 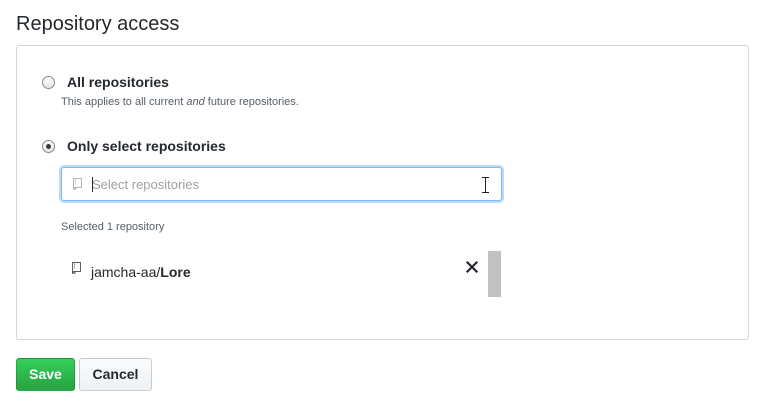 What do you see at coordinates (124, 102) in the screenshot?
I see `note-text-before: This applies to all current` at bounding box center [124, 102].